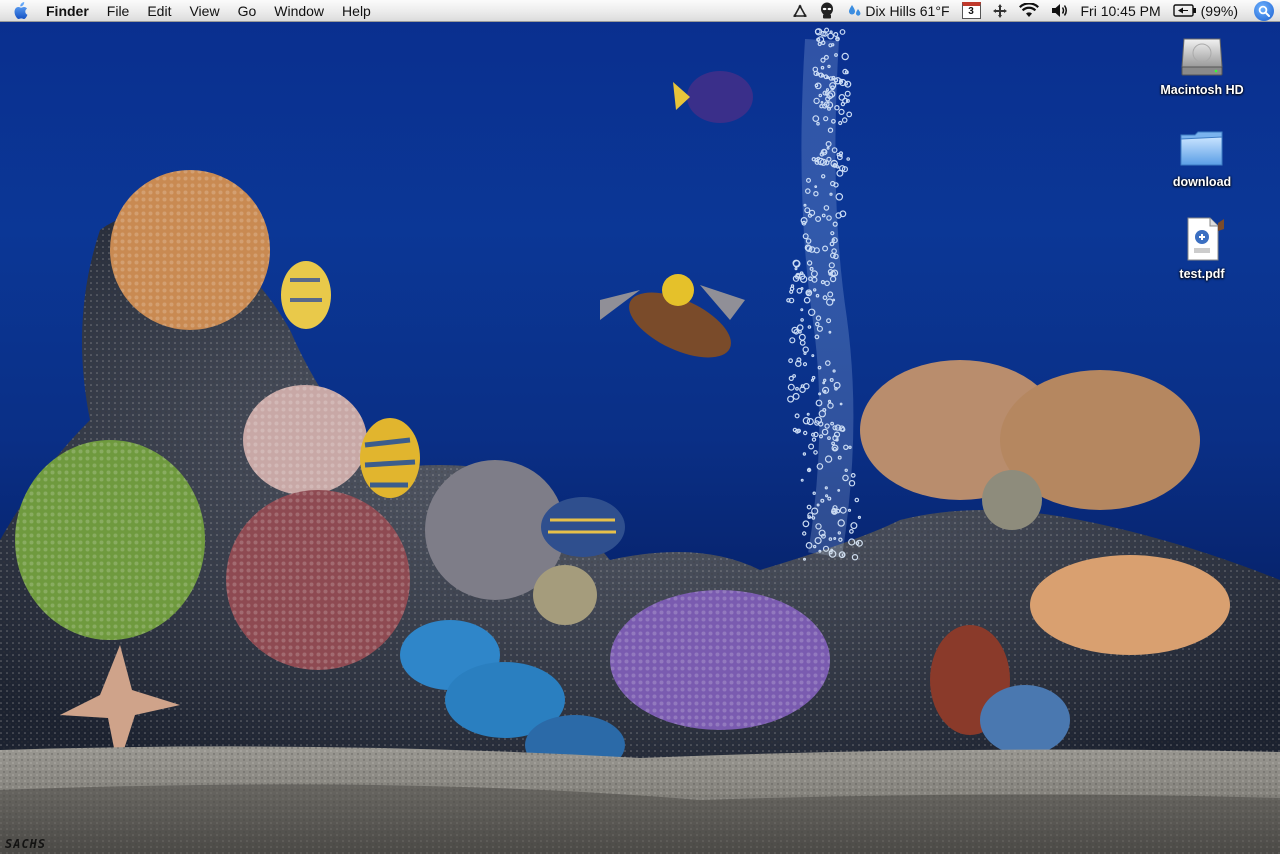  I want to click on weather-drops-icon, so click(855, 10).